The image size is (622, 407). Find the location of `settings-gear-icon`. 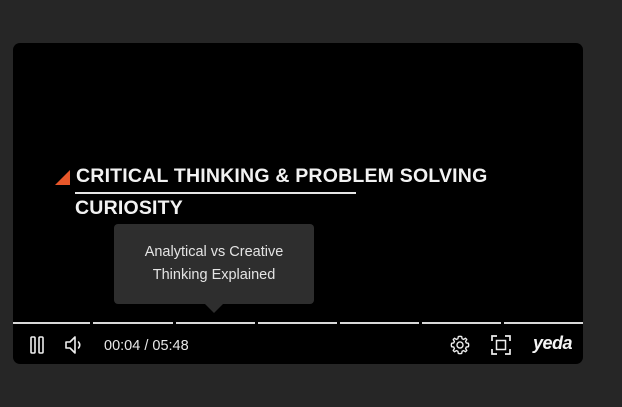

settings-gear-icon is located at coordinates (460, 345).